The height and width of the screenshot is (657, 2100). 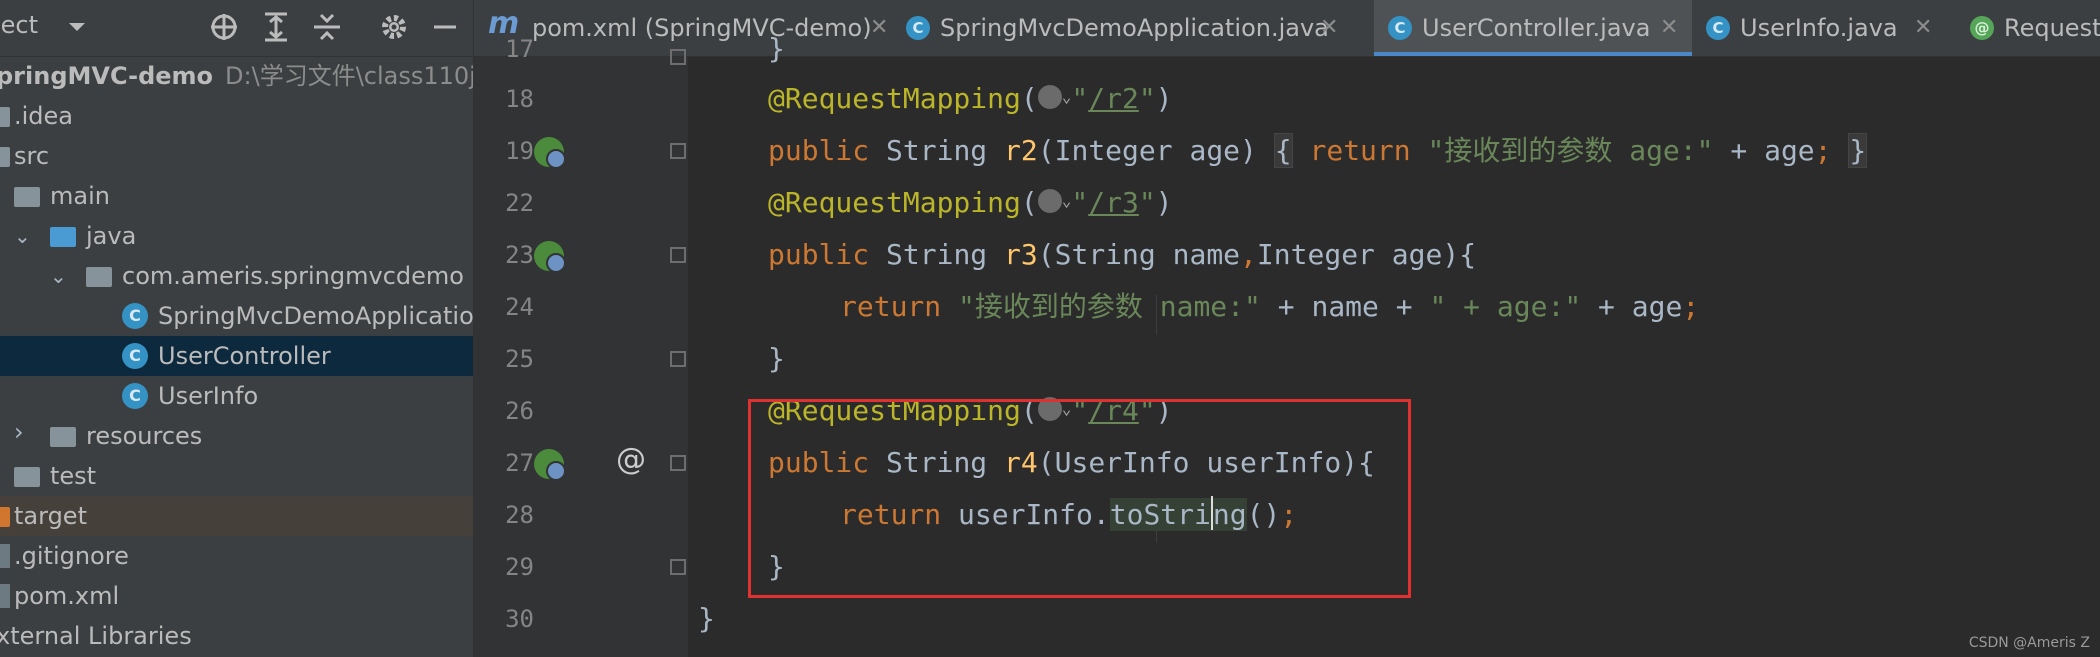 What do you see at coordinates (519, 99) in the screenshot?
I see `line-number: 18` at bounding box center [519, 99].